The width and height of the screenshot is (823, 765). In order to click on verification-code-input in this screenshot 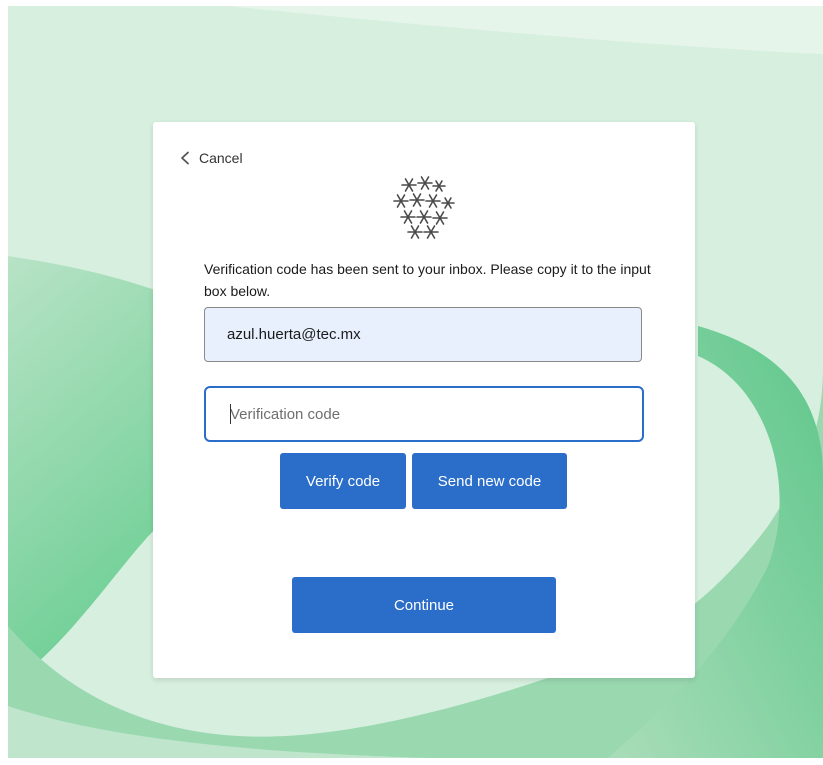, I will do `click(424, 414)`.